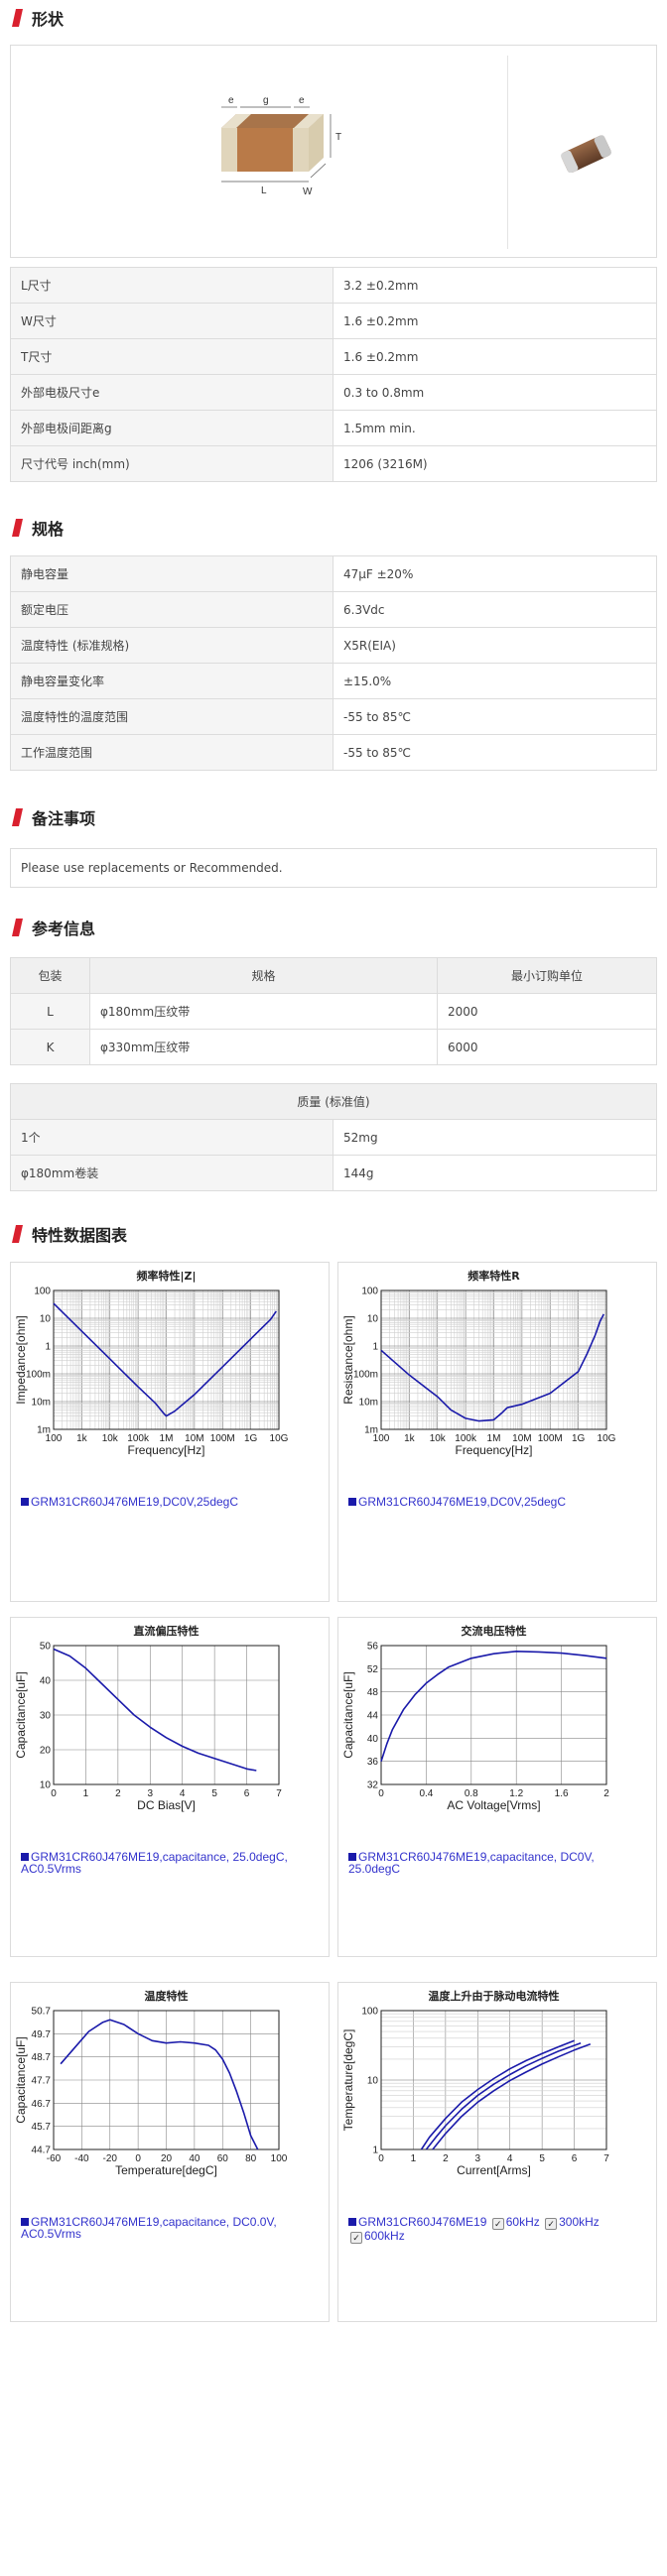  What do you see at coordinates (167, 1631) in the screenshot?
I see `chart-title: 直流偏压特性` at bounding box center [167, 1631].